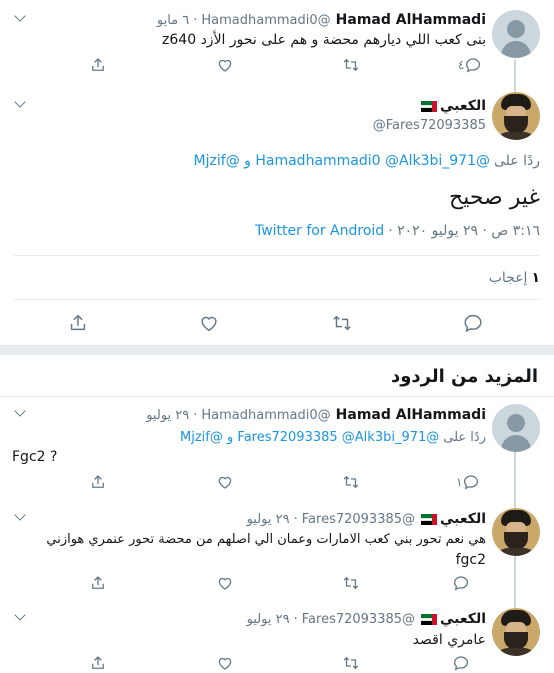 The width and height of the screenshot is (554, 673). I want to click on reply-button: ١, so click(465, 482).